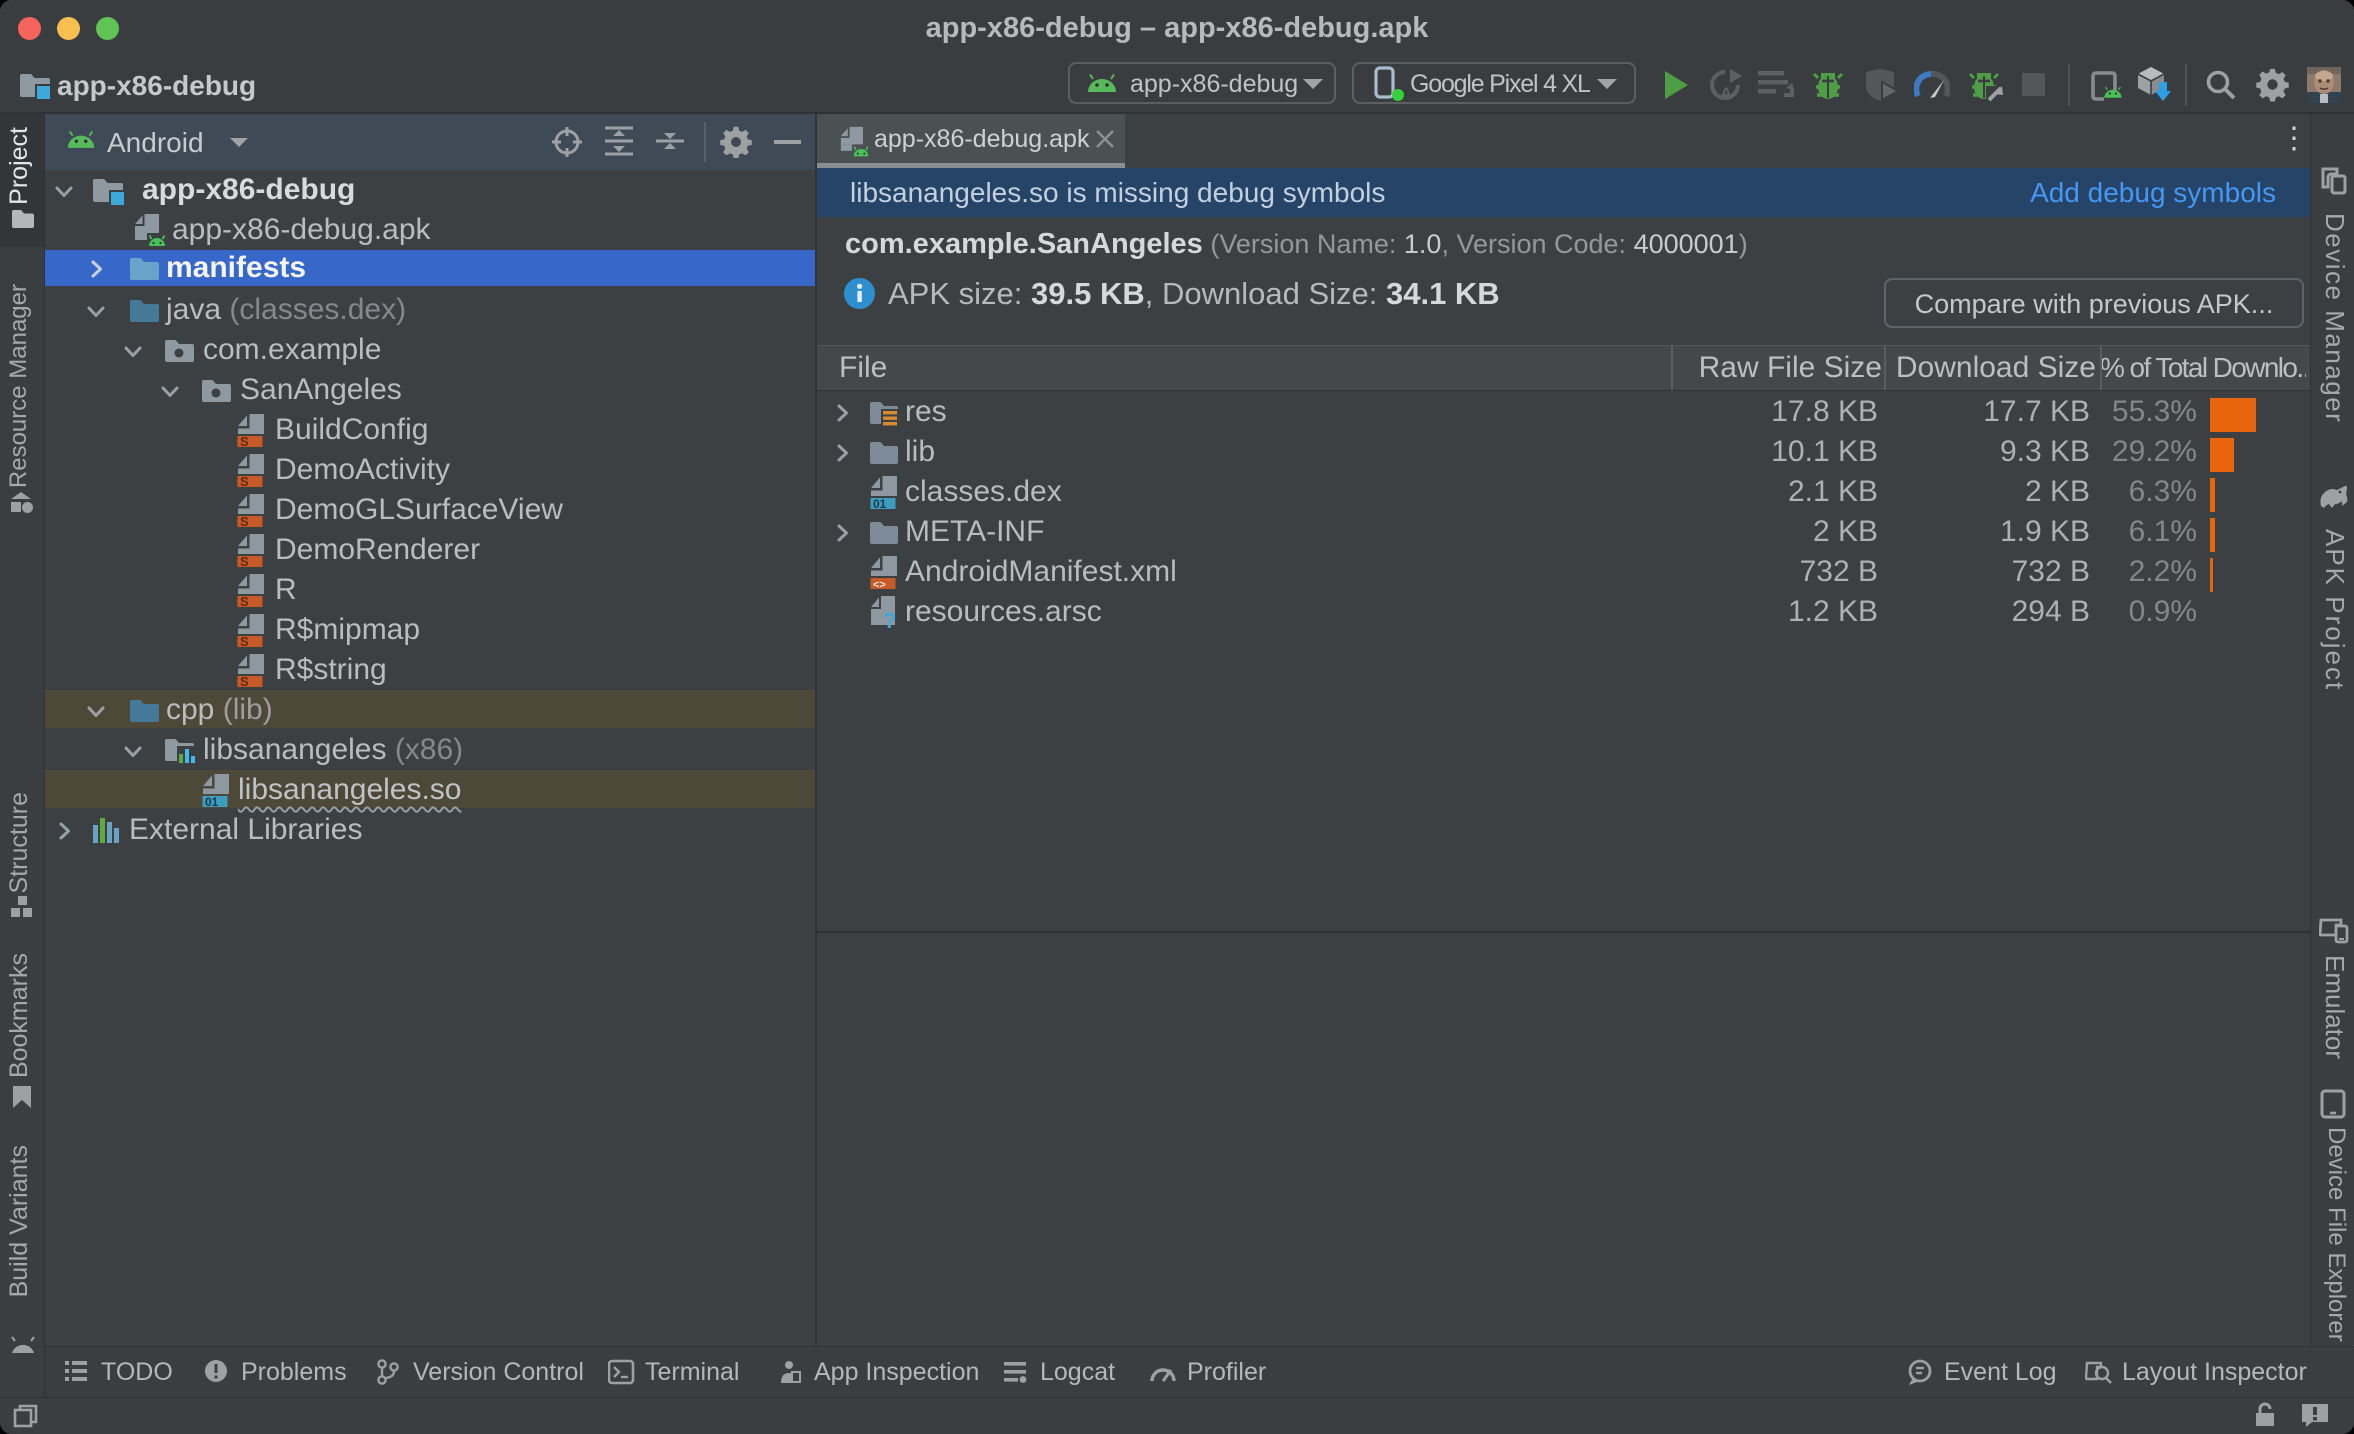 This screenshot has height=1434, width=2354. I want to click on svg-text: A, so click(1726, 93).